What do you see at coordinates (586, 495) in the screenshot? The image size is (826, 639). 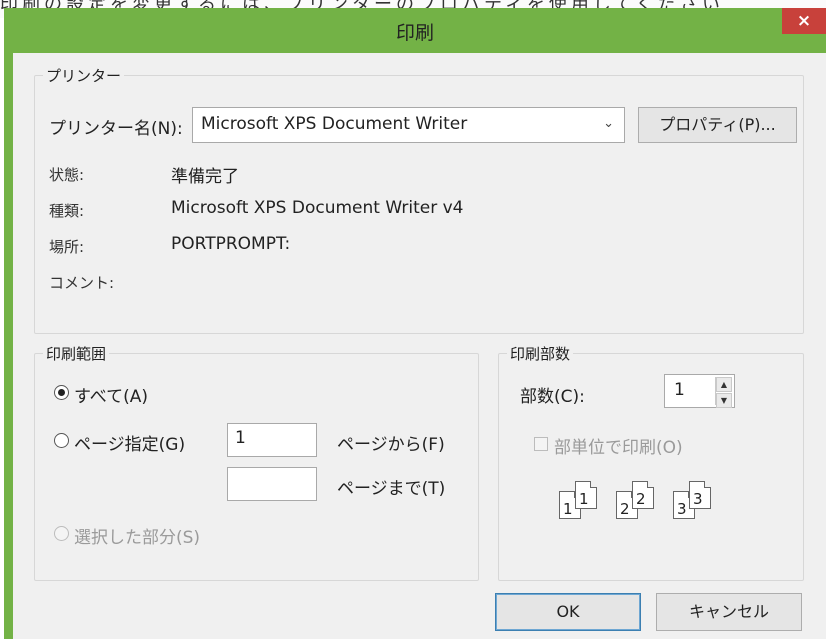 I see `collate-page-icon: 1` at bounding box center [586, 495].